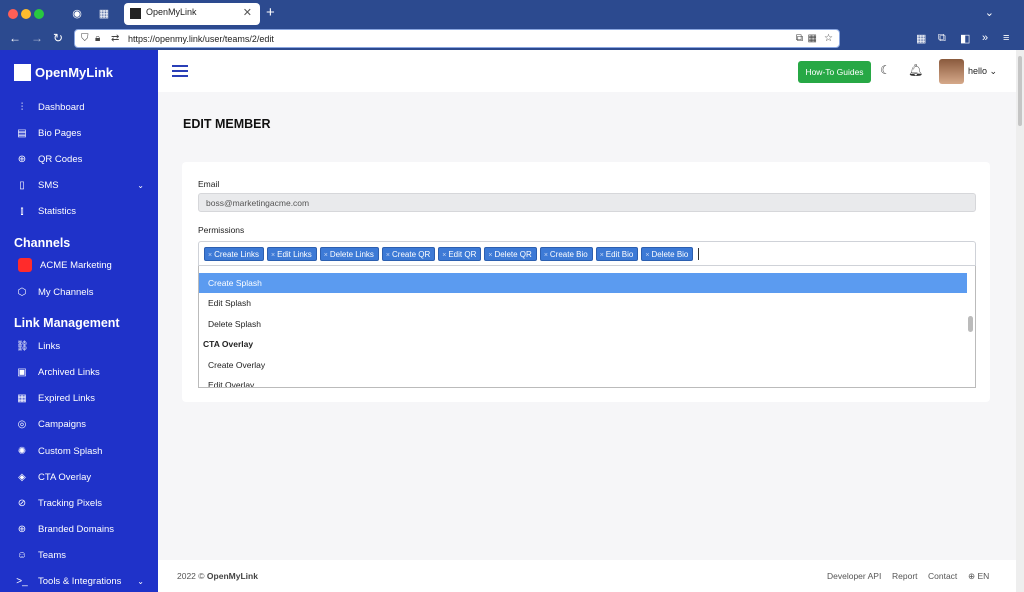  What do you see at coordinates (970, 324) in the screenshot?
I see `dropdown-scrollbar` at bounding box center [970, 324].